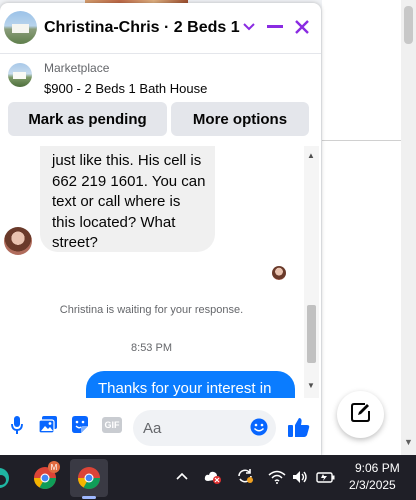 This screenshot has height=500, width=416. What do you see at coordinates (408, 442) in the screenshot?
I see `page-scroll-down-arrow: ▼` at bounding box center [408, 442].